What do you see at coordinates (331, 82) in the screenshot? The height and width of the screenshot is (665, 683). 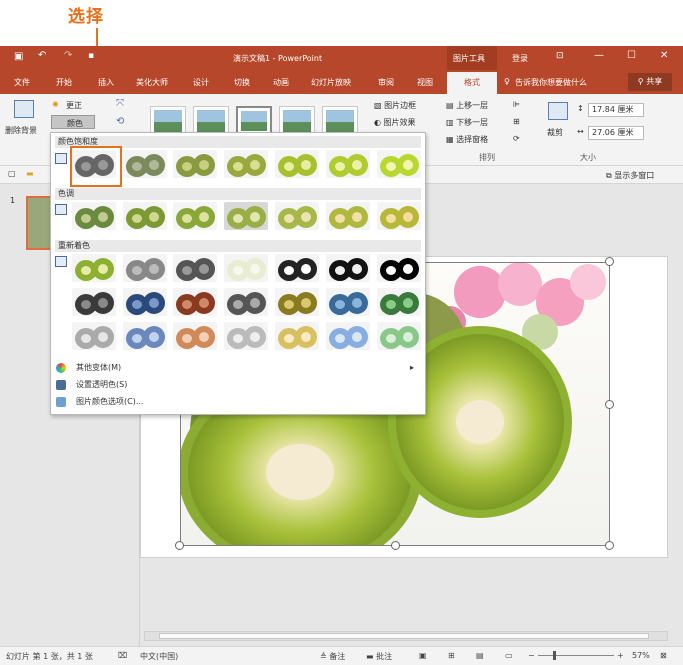 I see `tab-slideshow: 幻灯片放映` at bounding box center [331, 82].